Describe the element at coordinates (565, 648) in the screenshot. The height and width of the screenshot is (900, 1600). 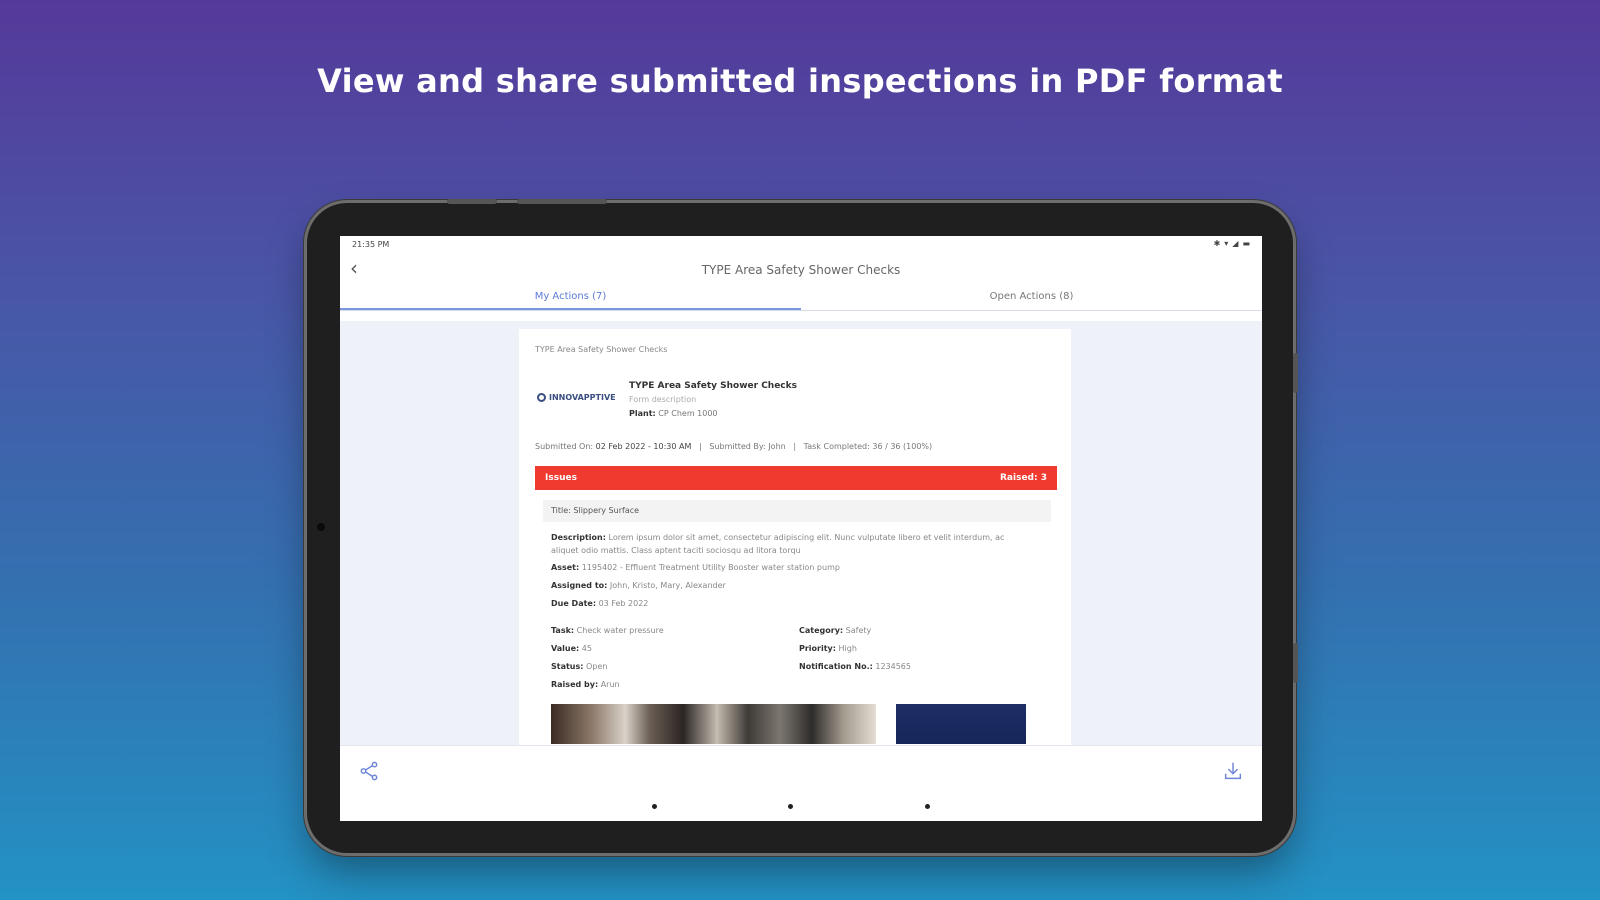
I see `value-label: Value:` at that location.